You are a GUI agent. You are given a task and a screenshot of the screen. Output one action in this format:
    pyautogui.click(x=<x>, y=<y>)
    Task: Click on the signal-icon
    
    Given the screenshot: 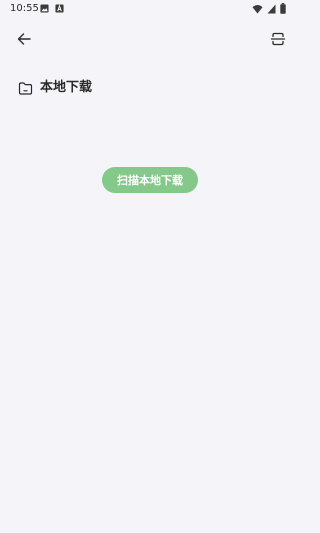 What is the action you would take?
    pyautogui.click(x=271, y=8)
    